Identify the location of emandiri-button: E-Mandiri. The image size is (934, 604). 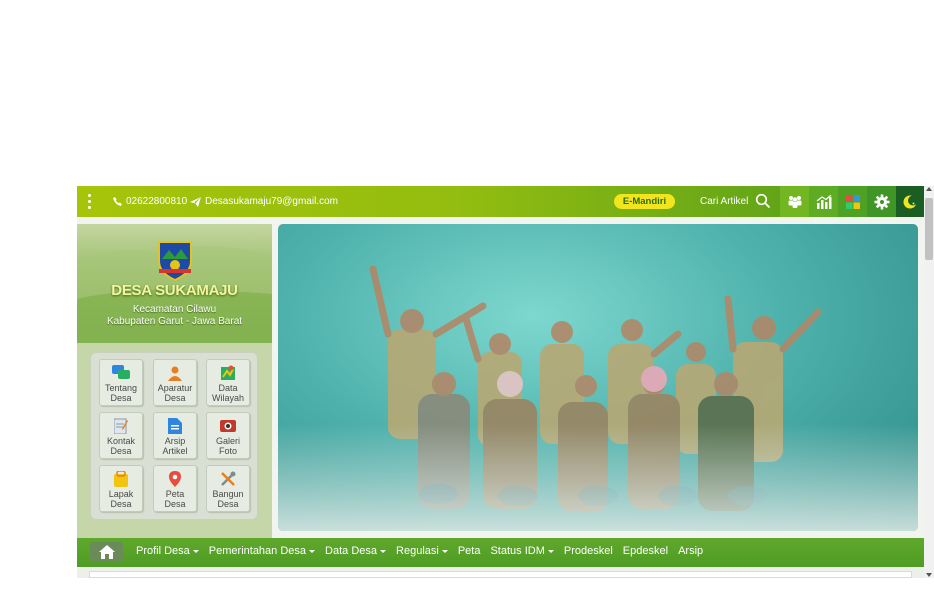
(644, 201).